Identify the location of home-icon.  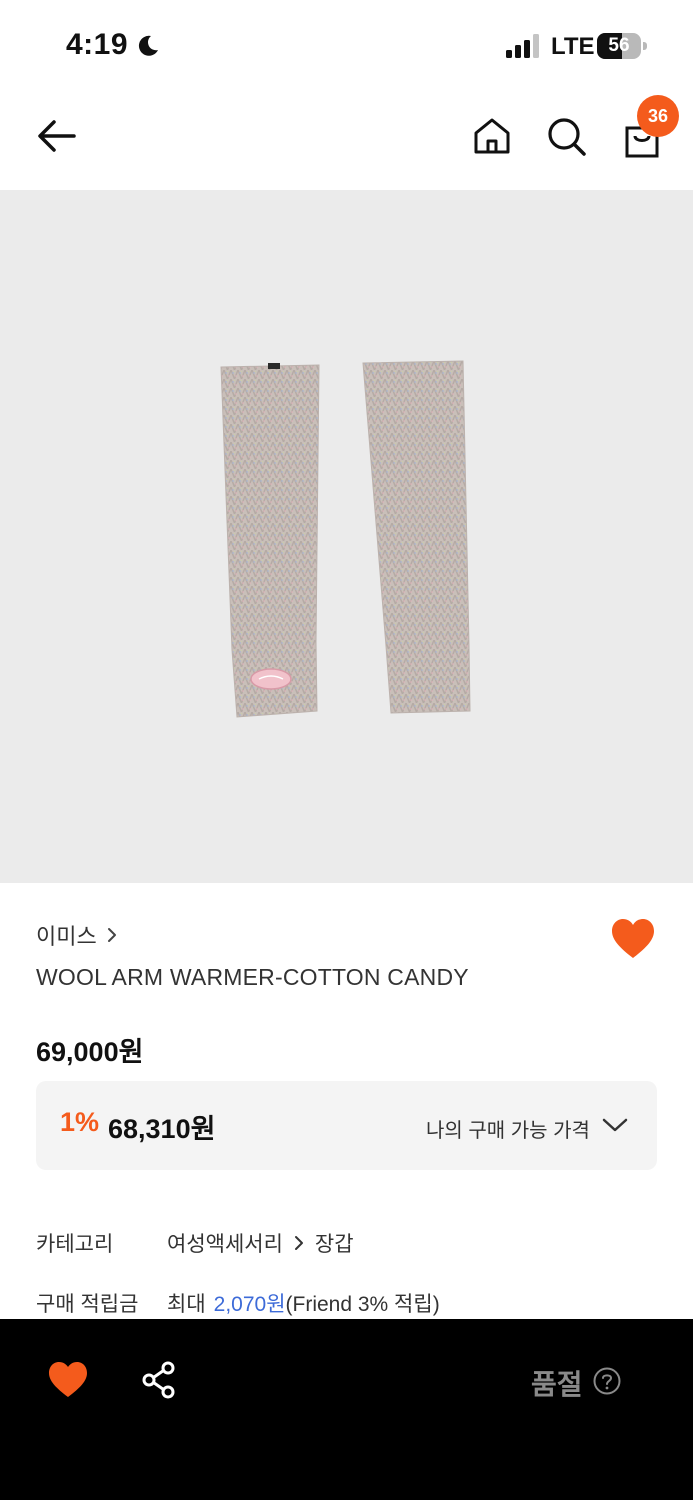
(492, 136).